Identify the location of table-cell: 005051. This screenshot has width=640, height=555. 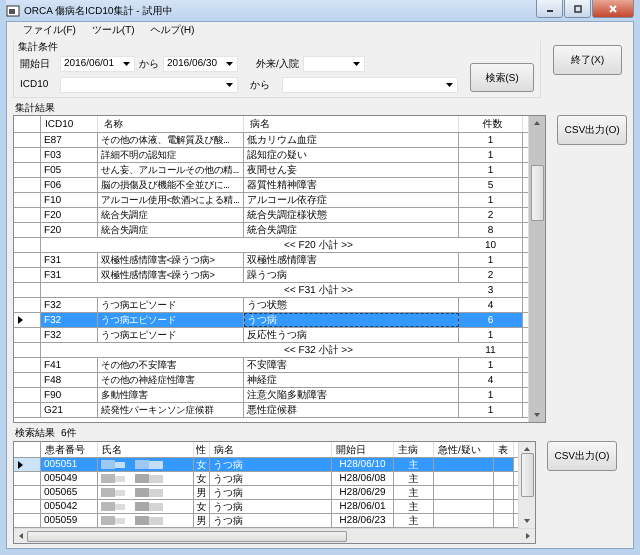
(69, 464).